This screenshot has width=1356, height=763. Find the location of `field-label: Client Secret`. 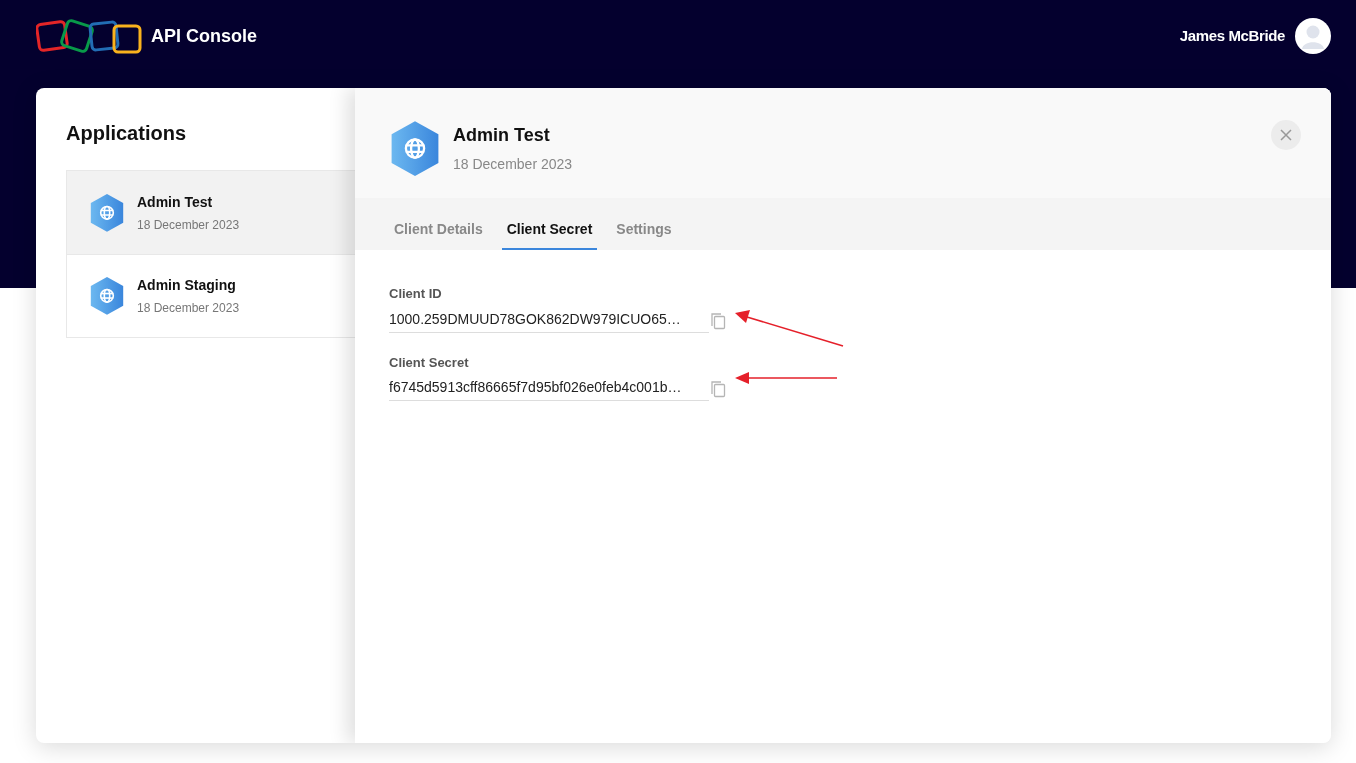

field-label: Client Secret is located at coordinates (429, 362).